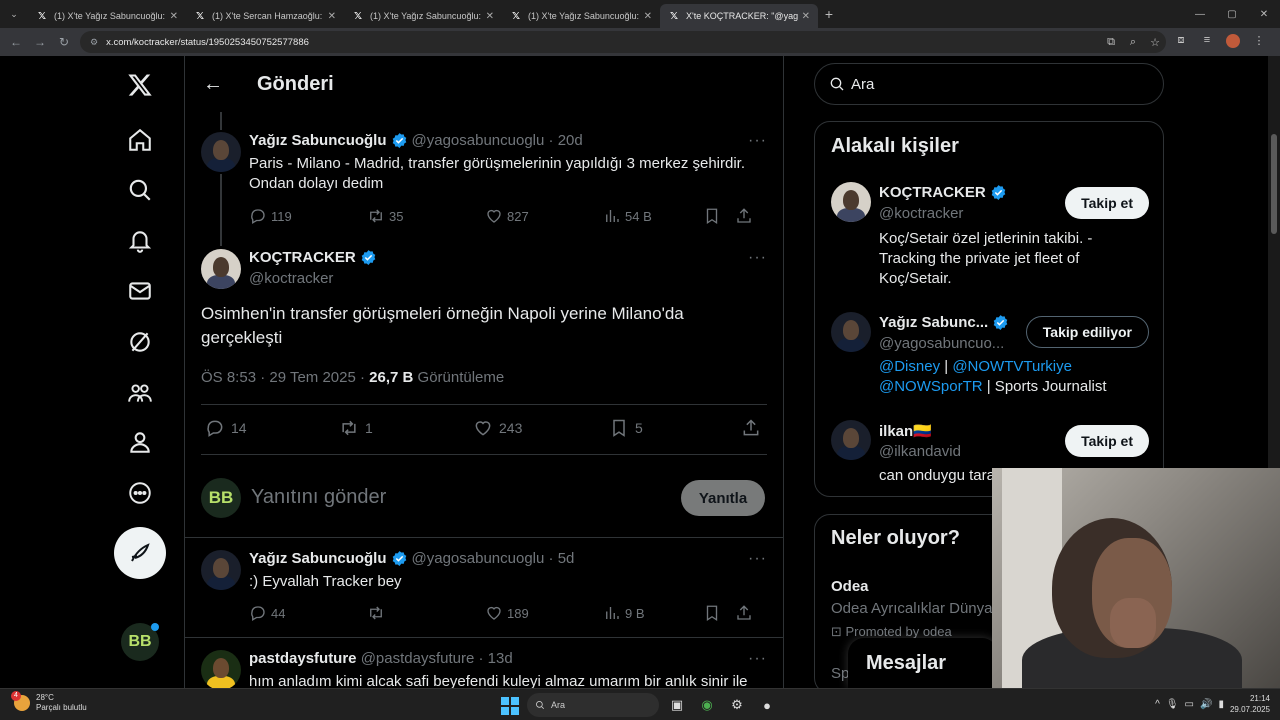 Image resolution: width=1280 pixels, height=720 pixels. What do you see at coordinates (140, 190) in the screenshot?
I see `explore-search-icon` at bounding box center [140, 190].